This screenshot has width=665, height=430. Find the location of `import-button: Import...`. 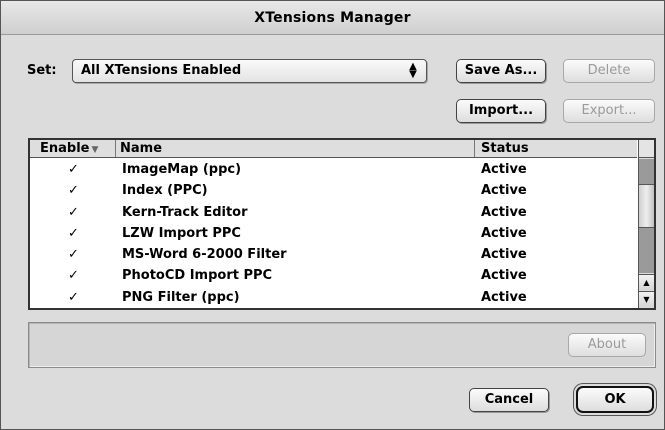

import-button: Import... is located at coordinates (501, 111).